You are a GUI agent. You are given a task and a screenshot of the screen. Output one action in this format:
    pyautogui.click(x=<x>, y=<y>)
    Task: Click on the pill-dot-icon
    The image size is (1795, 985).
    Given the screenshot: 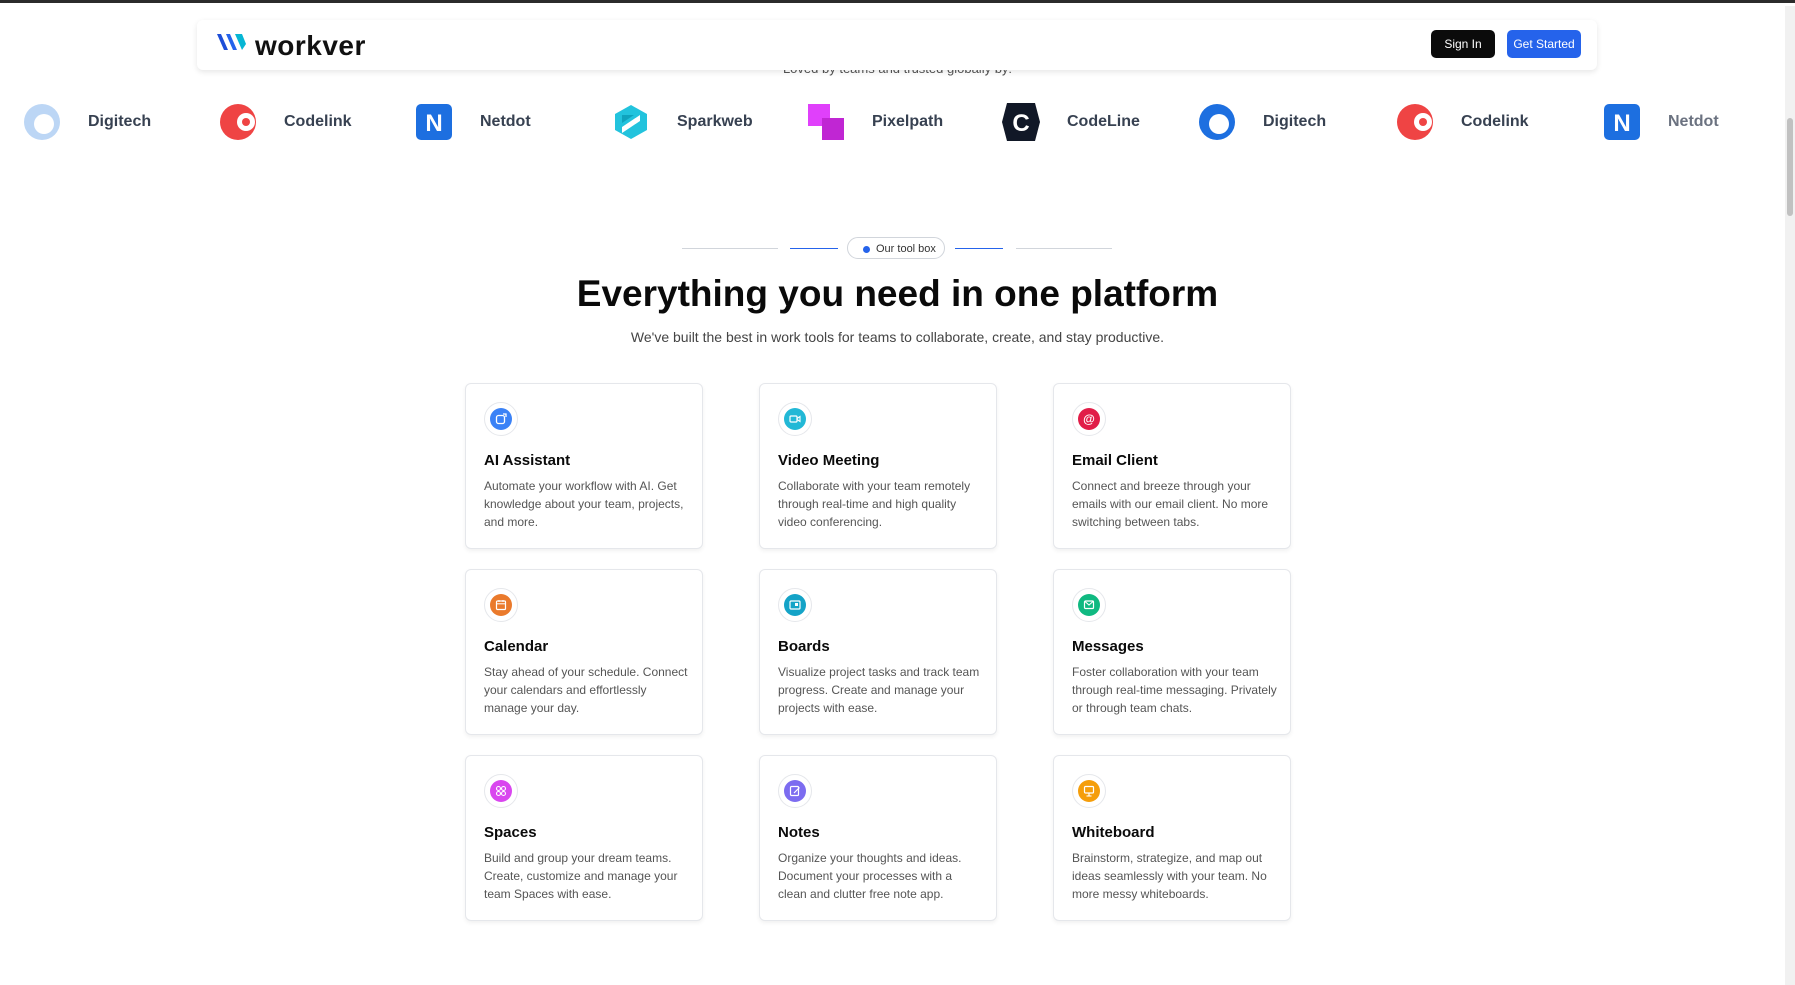 What is the action you would take?
    pyautogui.click(x=866, y=249)
    